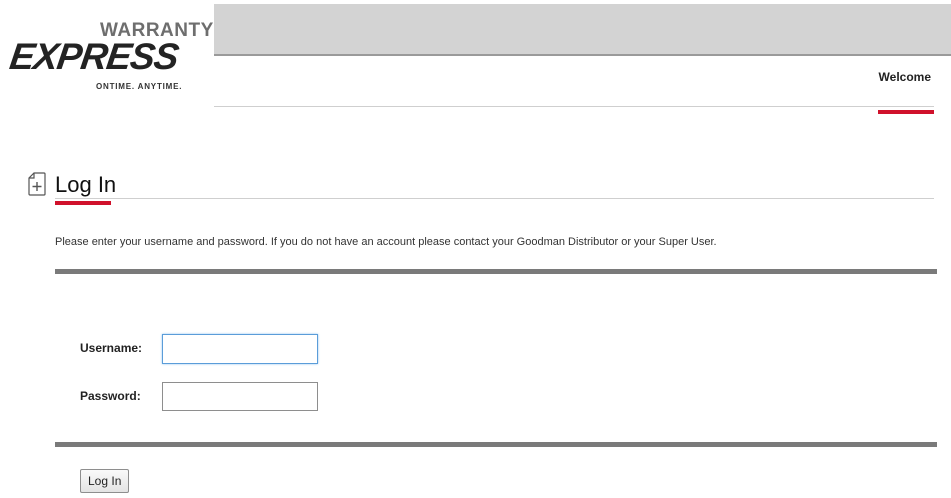 The width and height of the screenshot is (951, 498). Describe the element at coordinates (110, 396) in the screenshot. I see `password-label: Password:` at that location.